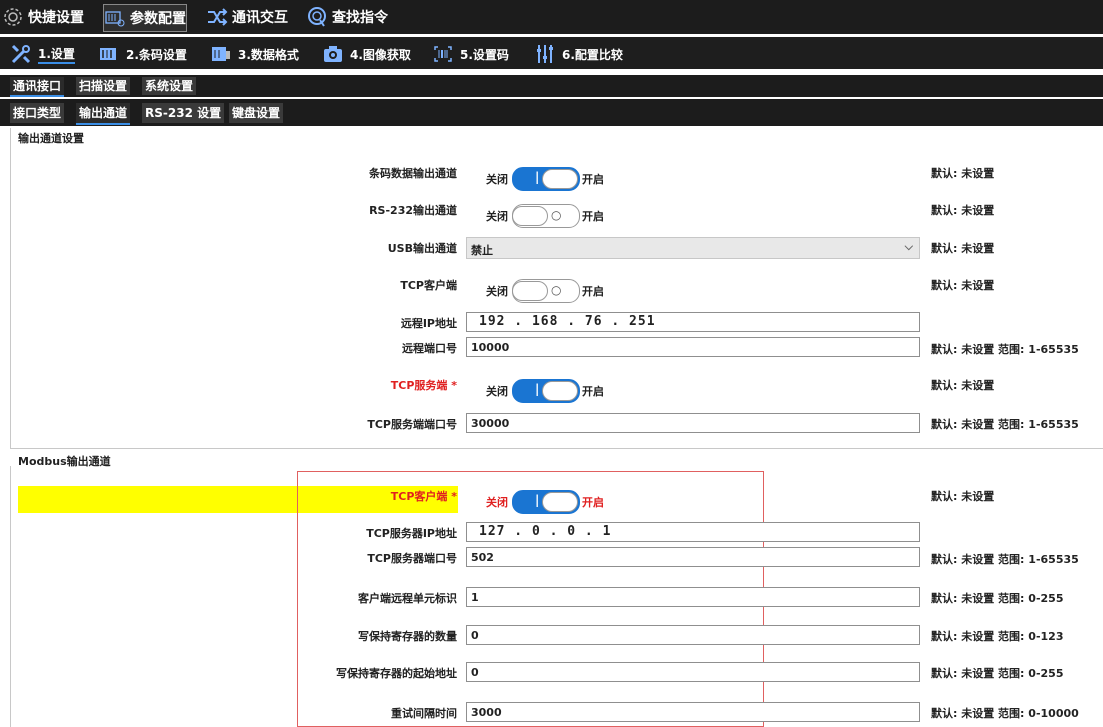 This screenshot has height=727, width=1103. What do you see at coordinates (693, 248) in the screenshot?
I see `usb-output-select: 禁止 ⌵` at bounding box center [693, 248].